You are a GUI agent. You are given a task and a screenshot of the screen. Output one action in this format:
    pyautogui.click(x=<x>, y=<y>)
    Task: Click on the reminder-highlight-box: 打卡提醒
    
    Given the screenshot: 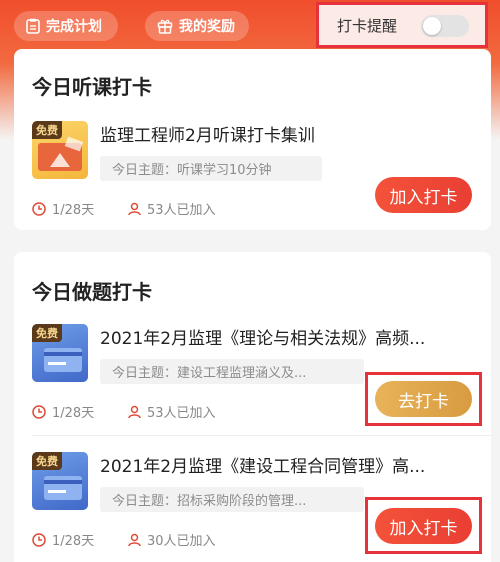 What is the action you would take?
    pyautogui.click(x=402, y=25)
    